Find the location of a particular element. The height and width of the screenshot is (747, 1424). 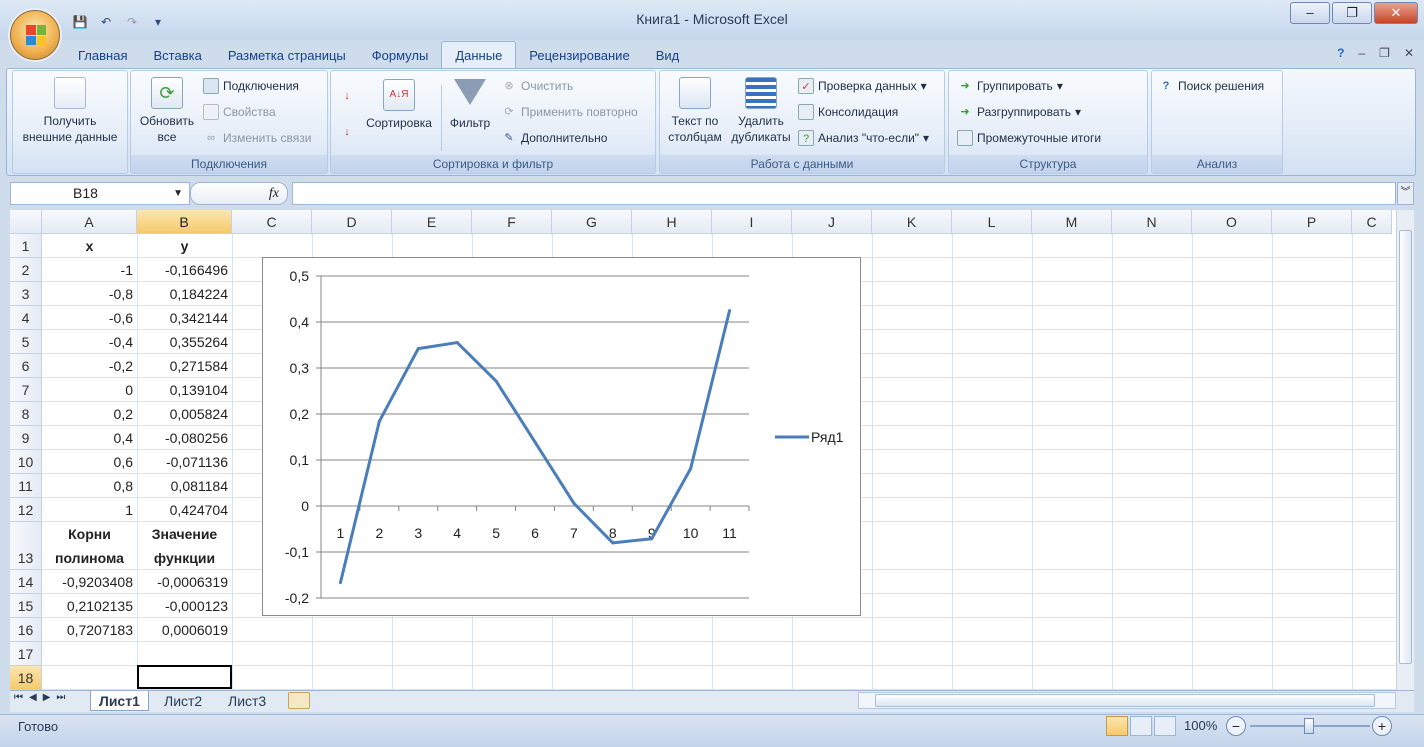

row-header-7: 7 is located at coordinates (26, 390).